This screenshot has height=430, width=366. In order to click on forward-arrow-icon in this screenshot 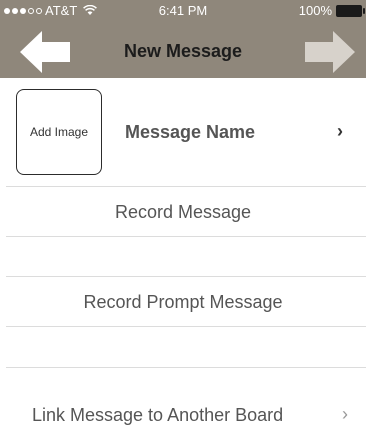, I will do `click(330, 52)`.